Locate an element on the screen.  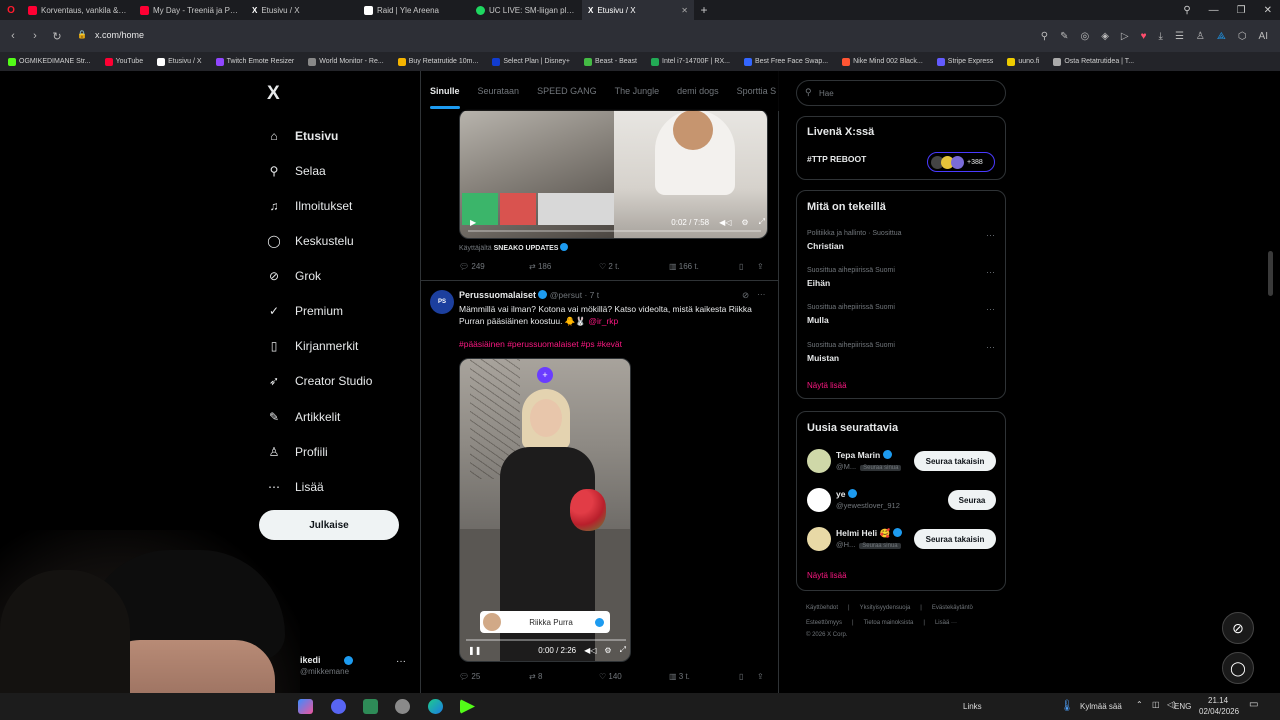
clock-date: 02/04/2026 is located at coordinates (1219, 711).